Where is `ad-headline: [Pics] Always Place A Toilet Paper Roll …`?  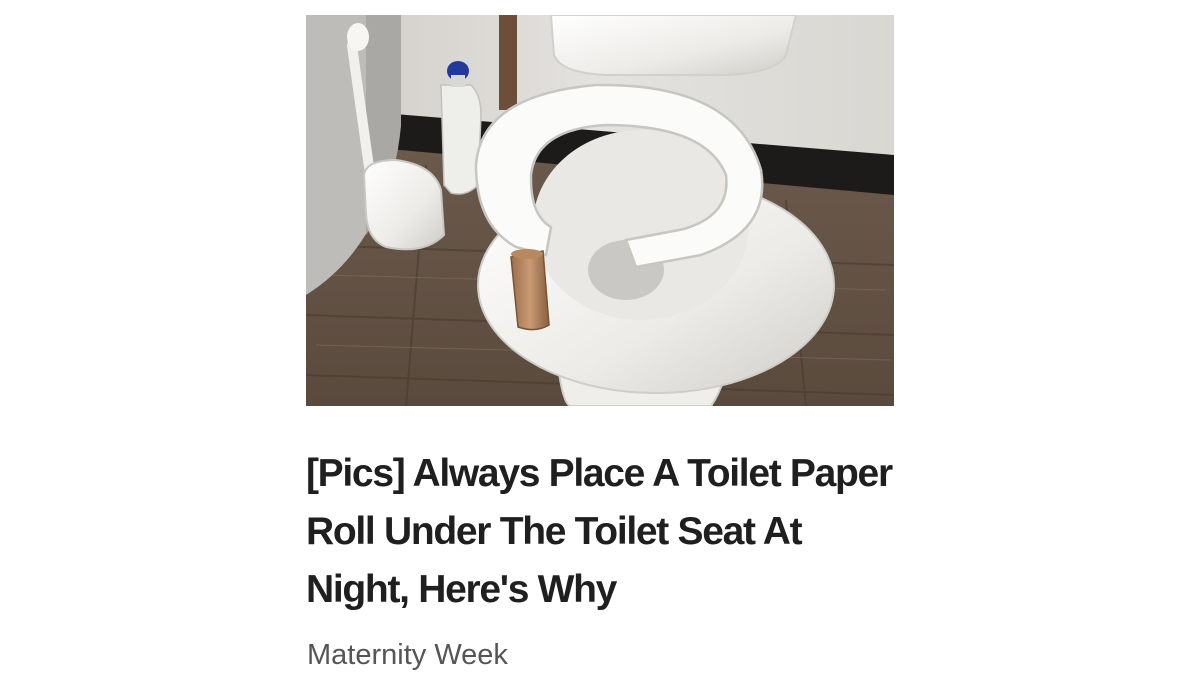
ad-headline: [Pics] Always Place A Toilet Paper Roll … is located at coordinates (600, 532).